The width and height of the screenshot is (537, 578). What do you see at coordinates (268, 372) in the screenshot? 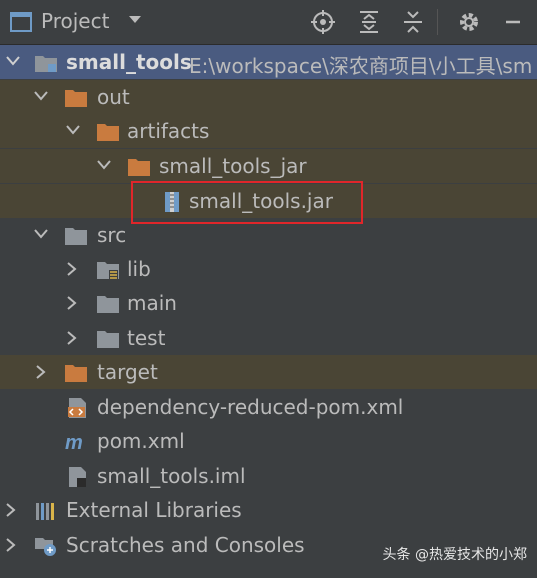
I see `tree-row-target: target` at bounding box center [268, 372].